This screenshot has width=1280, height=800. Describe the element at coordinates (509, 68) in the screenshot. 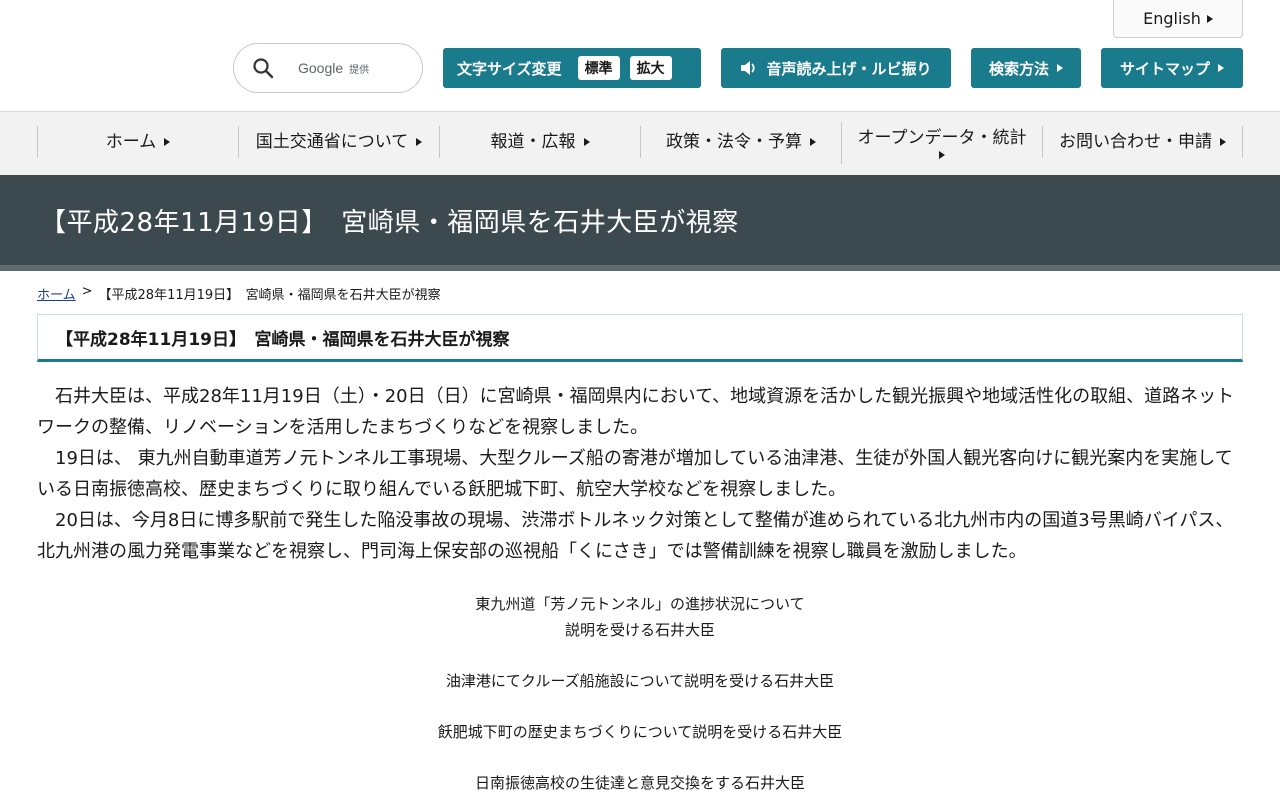

I see `font-size-label: 文字サイズ変更` at that location.